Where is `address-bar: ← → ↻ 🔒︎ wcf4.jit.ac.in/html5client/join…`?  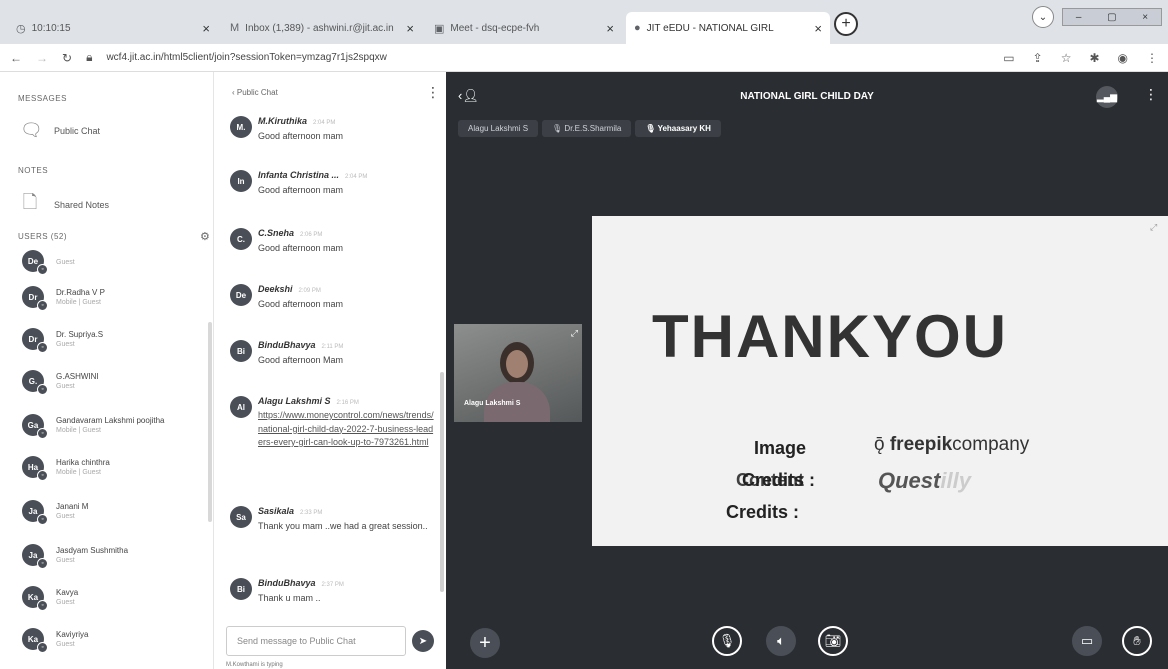
address-bar: ← → ↻ 🔒︎ wcf4.jit.ac.in/html5client/join… is located at coordinates (584, 58).